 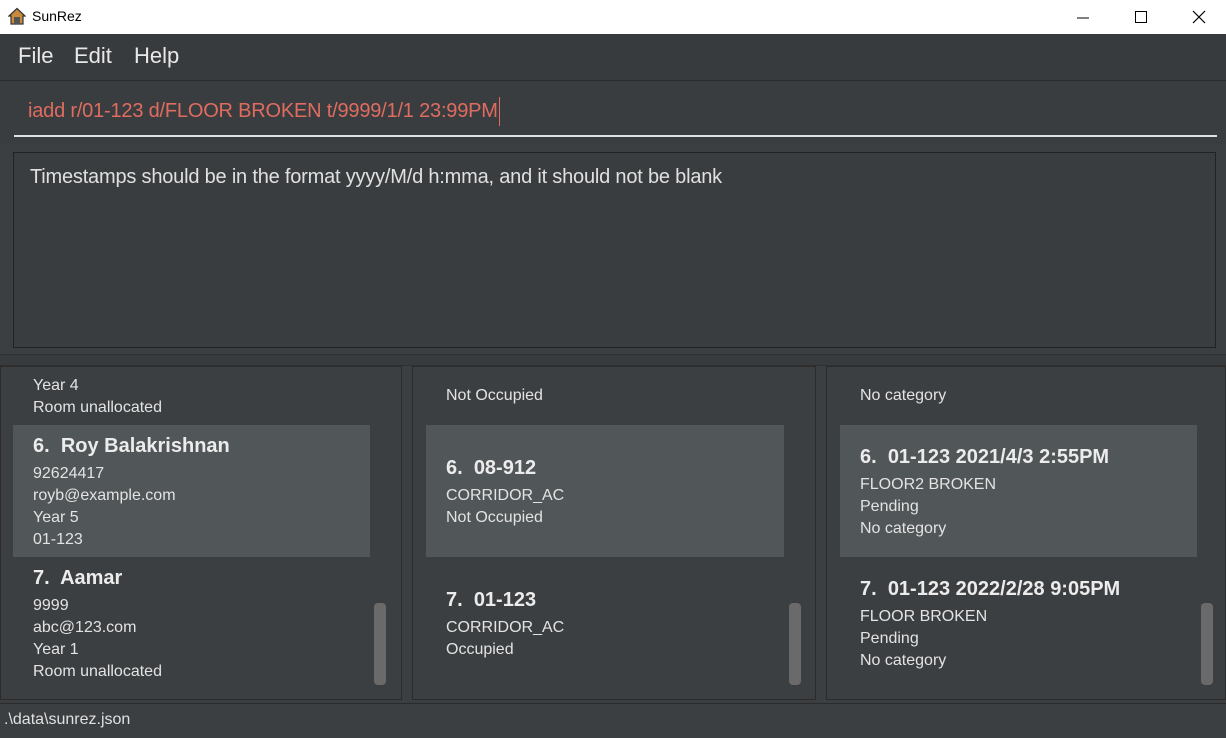 What do you see at coordinates (868, 457) in the screenshot?
I see `issue-index: 6.` at bounding box center [868, 457].